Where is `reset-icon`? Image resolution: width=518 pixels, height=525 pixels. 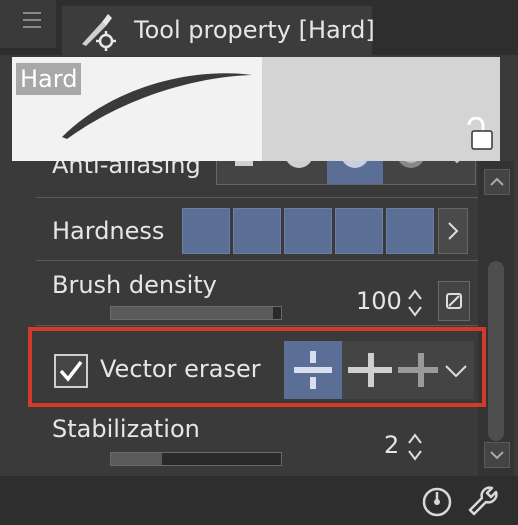 reset-icon is located at coordinates (454, 301).